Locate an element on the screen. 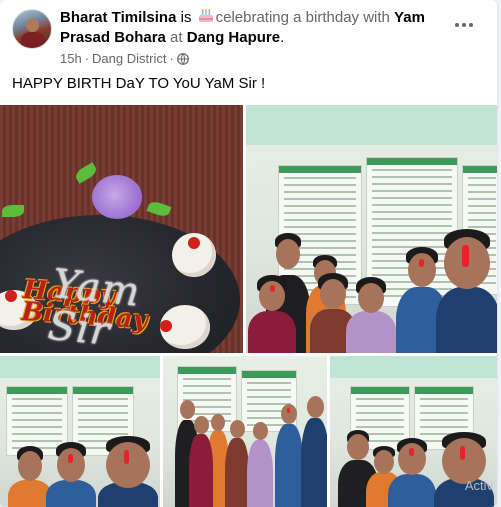 This screenshot has width=501, height=507. period-text: . is located at coordinates (282, 37).